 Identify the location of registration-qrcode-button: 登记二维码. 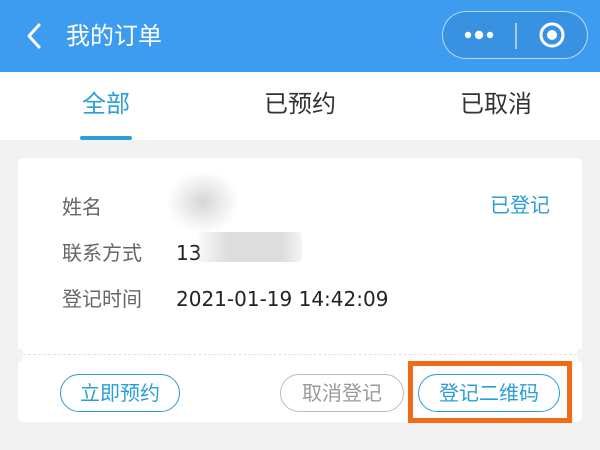
(489, 393).